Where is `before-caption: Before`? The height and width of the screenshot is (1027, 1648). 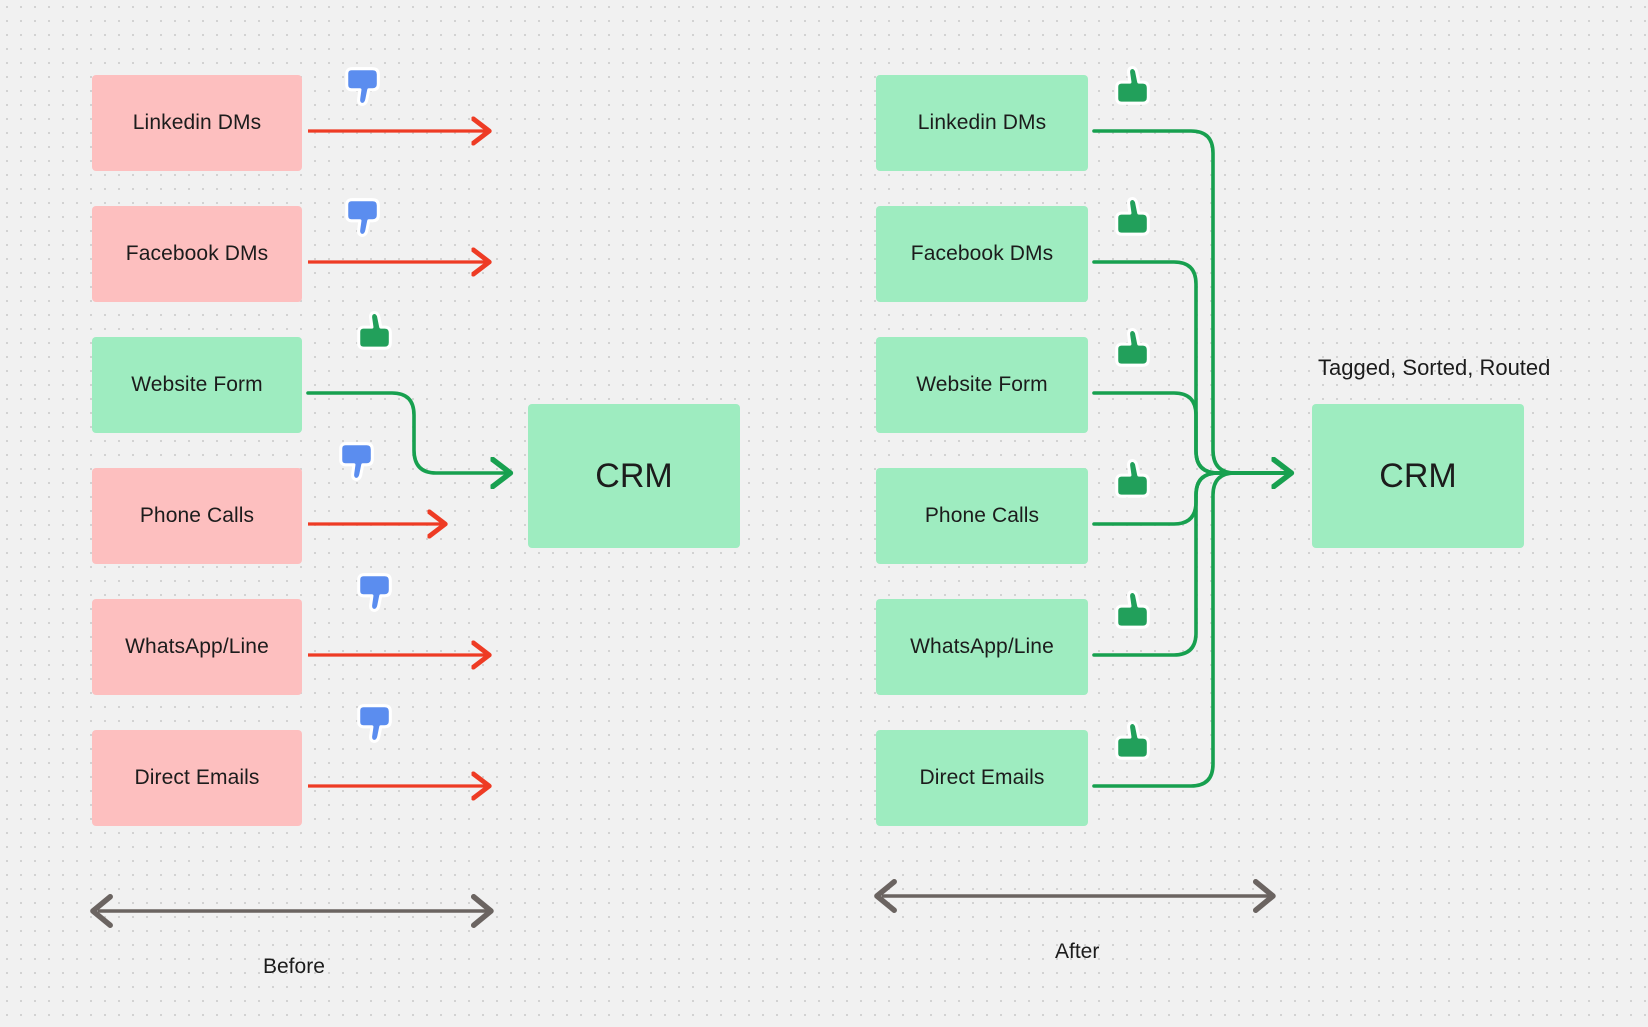
before-caption: Before is located at coordinates (294, 966).